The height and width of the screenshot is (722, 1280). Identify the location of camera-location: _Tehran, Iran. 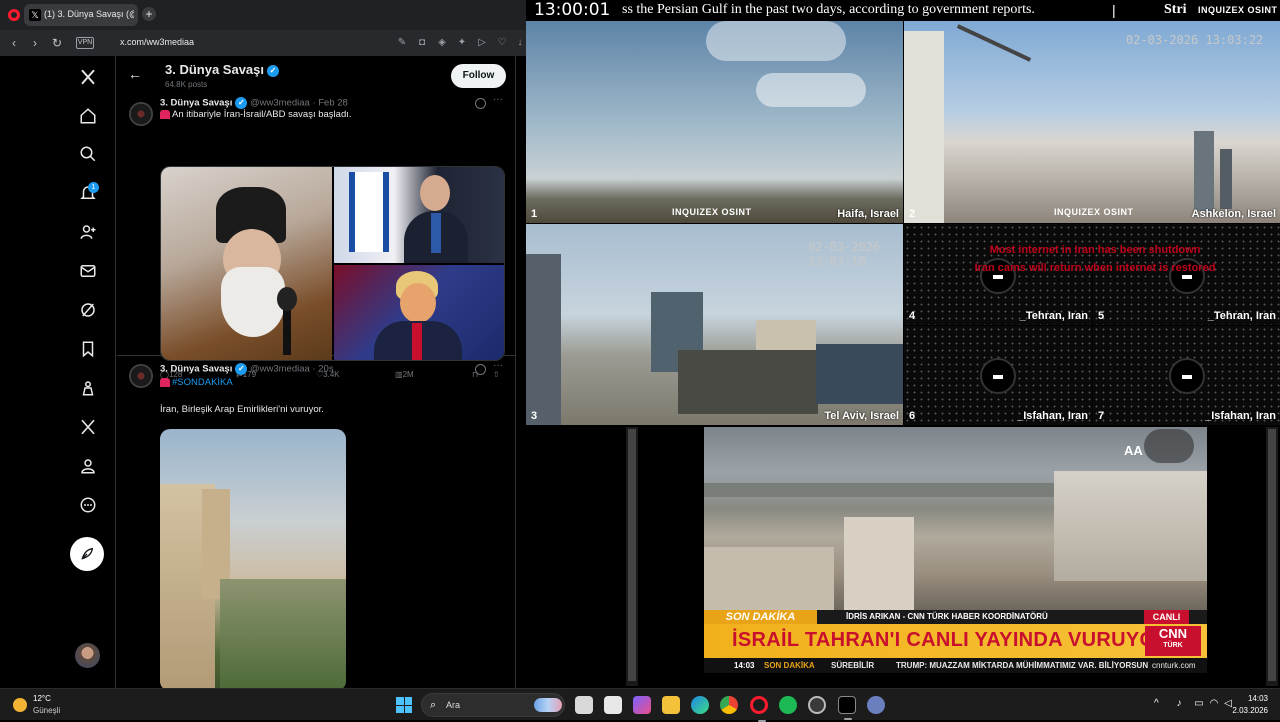
(1241, 316).